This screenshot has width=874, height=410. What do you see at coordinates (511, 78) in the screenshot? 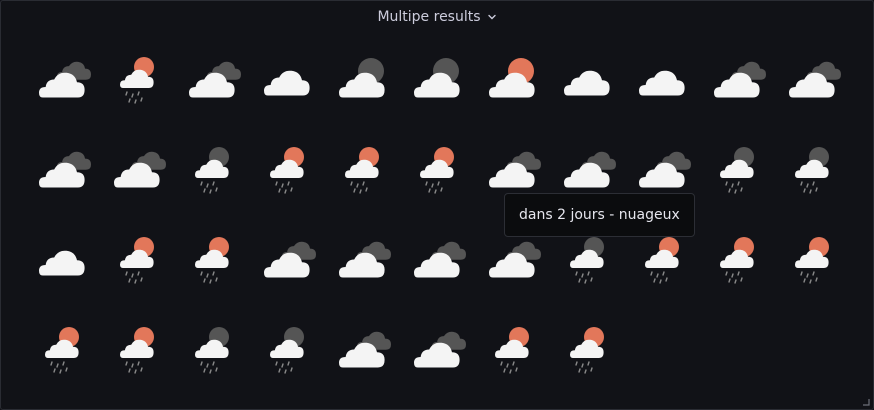
I see `cloud-sun-icon` at bounding box center [511, 78].